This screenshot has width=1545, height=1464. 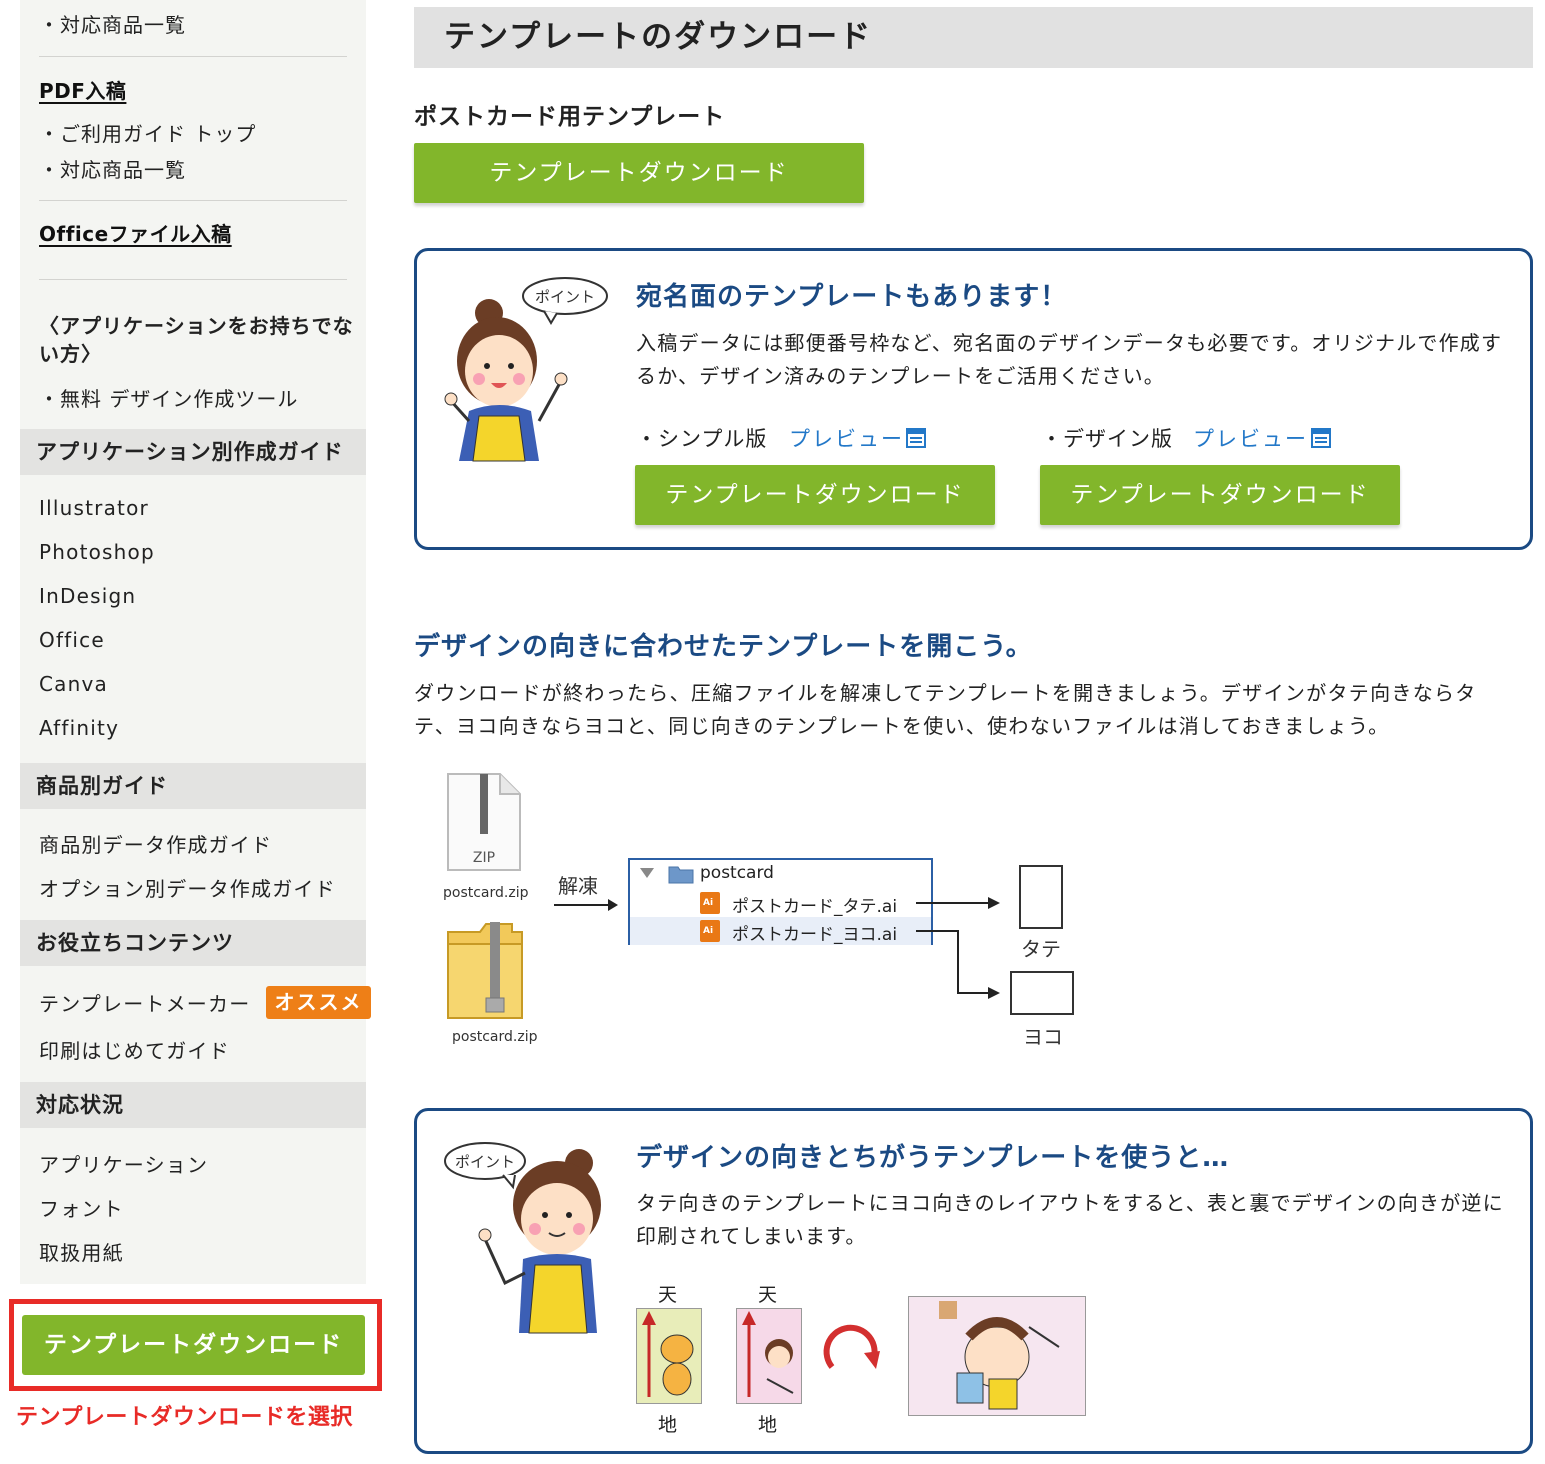 I want to click on yoko-frame, so click(x=1042, y=993).